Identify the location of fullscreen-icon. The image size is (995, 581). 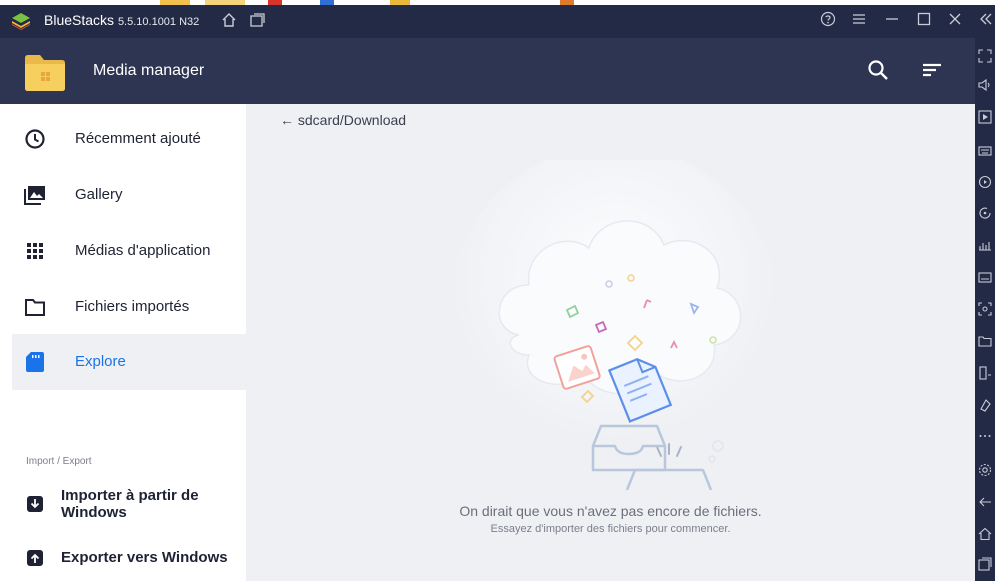
(985, 56).